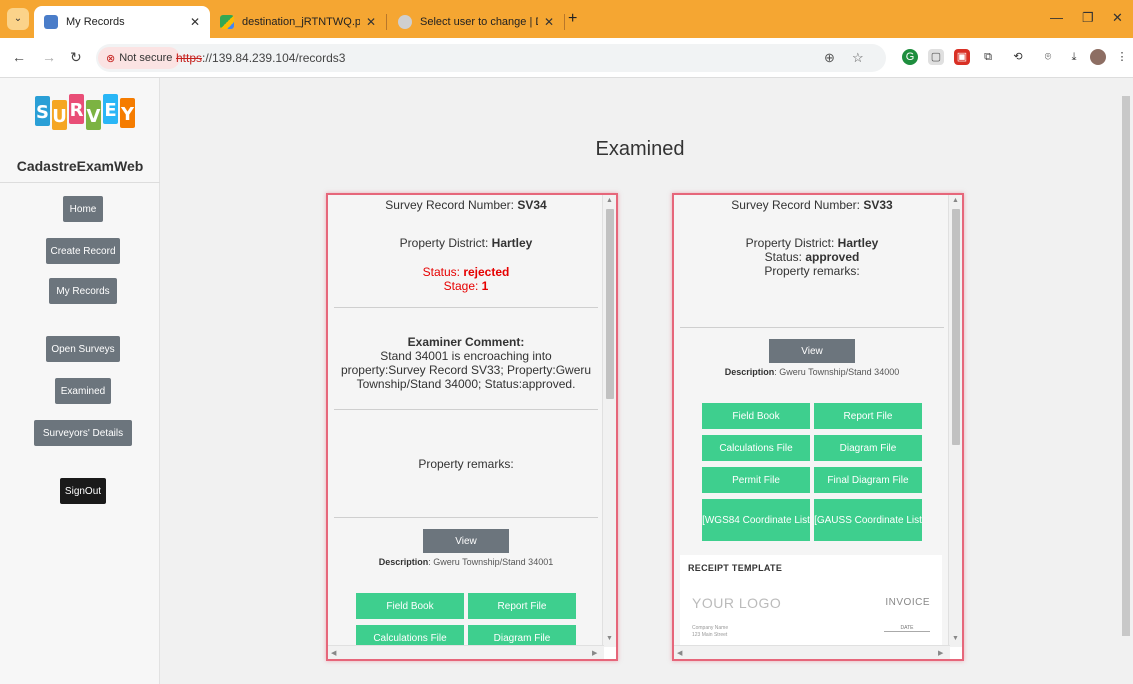  Describe the element at coordinates (18, 19) in the screenshot. I see `tab-search-button: ⌄` at that location.